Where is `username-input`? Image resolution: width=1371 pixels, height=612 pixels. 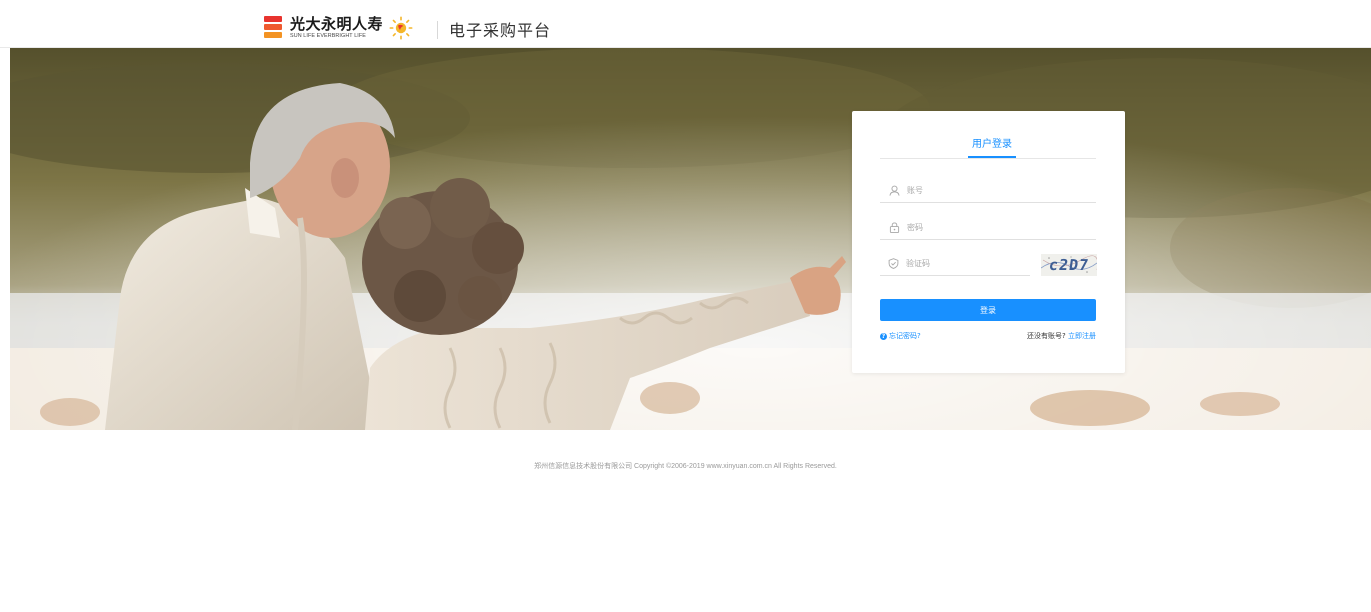 username-input is located at coordinates (982, 190).